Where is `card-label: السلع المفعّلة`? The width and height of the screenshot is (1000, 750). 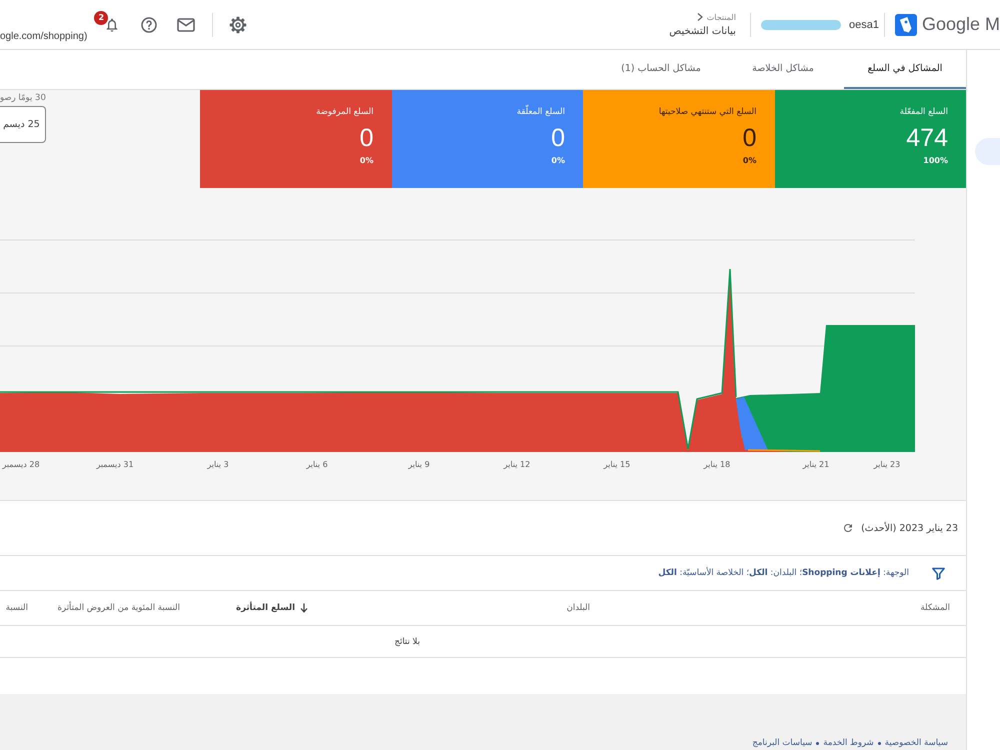 card-label: السلع المفعّلة is located at coordinates (924, 112).